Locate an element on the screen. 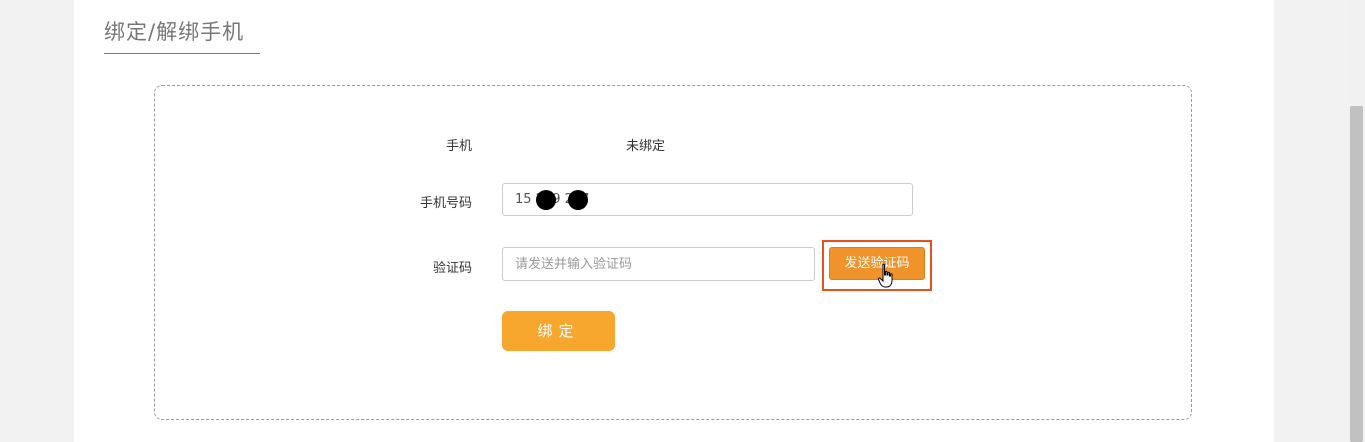  code-label: 验证码 is located at coordinates (452, 268).